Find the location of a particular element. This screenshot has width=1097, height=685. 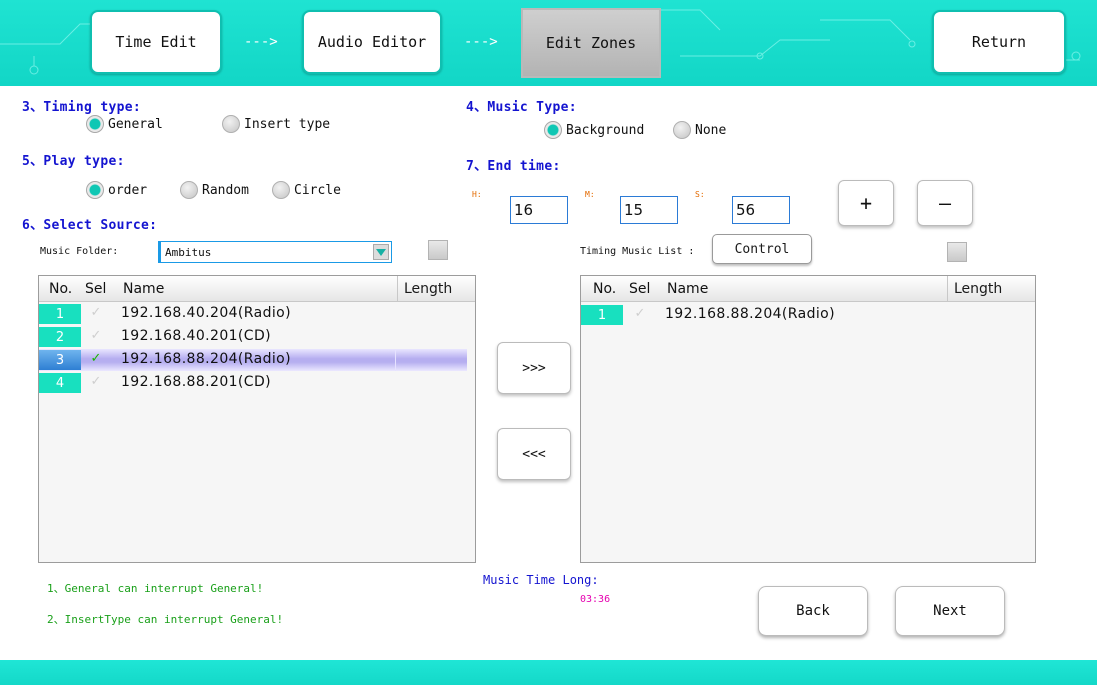

hour-input: 16 is located at coordinates (539, 210).